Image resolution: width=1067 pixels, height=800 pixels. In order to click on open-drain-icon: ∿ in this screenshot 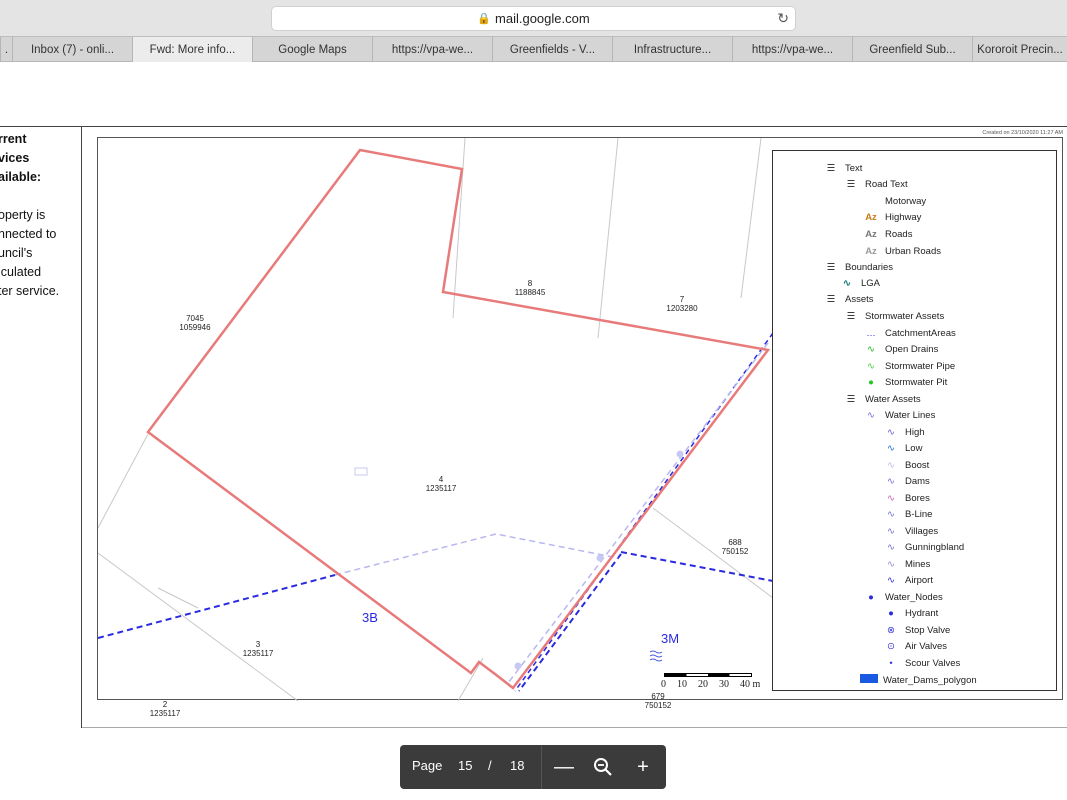, I will do `click(871, 349)`.